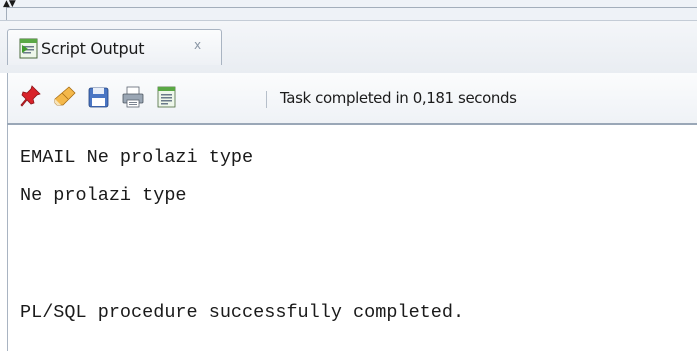 Image resolution: width=697 pixels, height=351 pixels. What do you see at coordinates (92, 48) in the screenshot?
I see `tab-label: Script Output` at bounding box center [92, 48].